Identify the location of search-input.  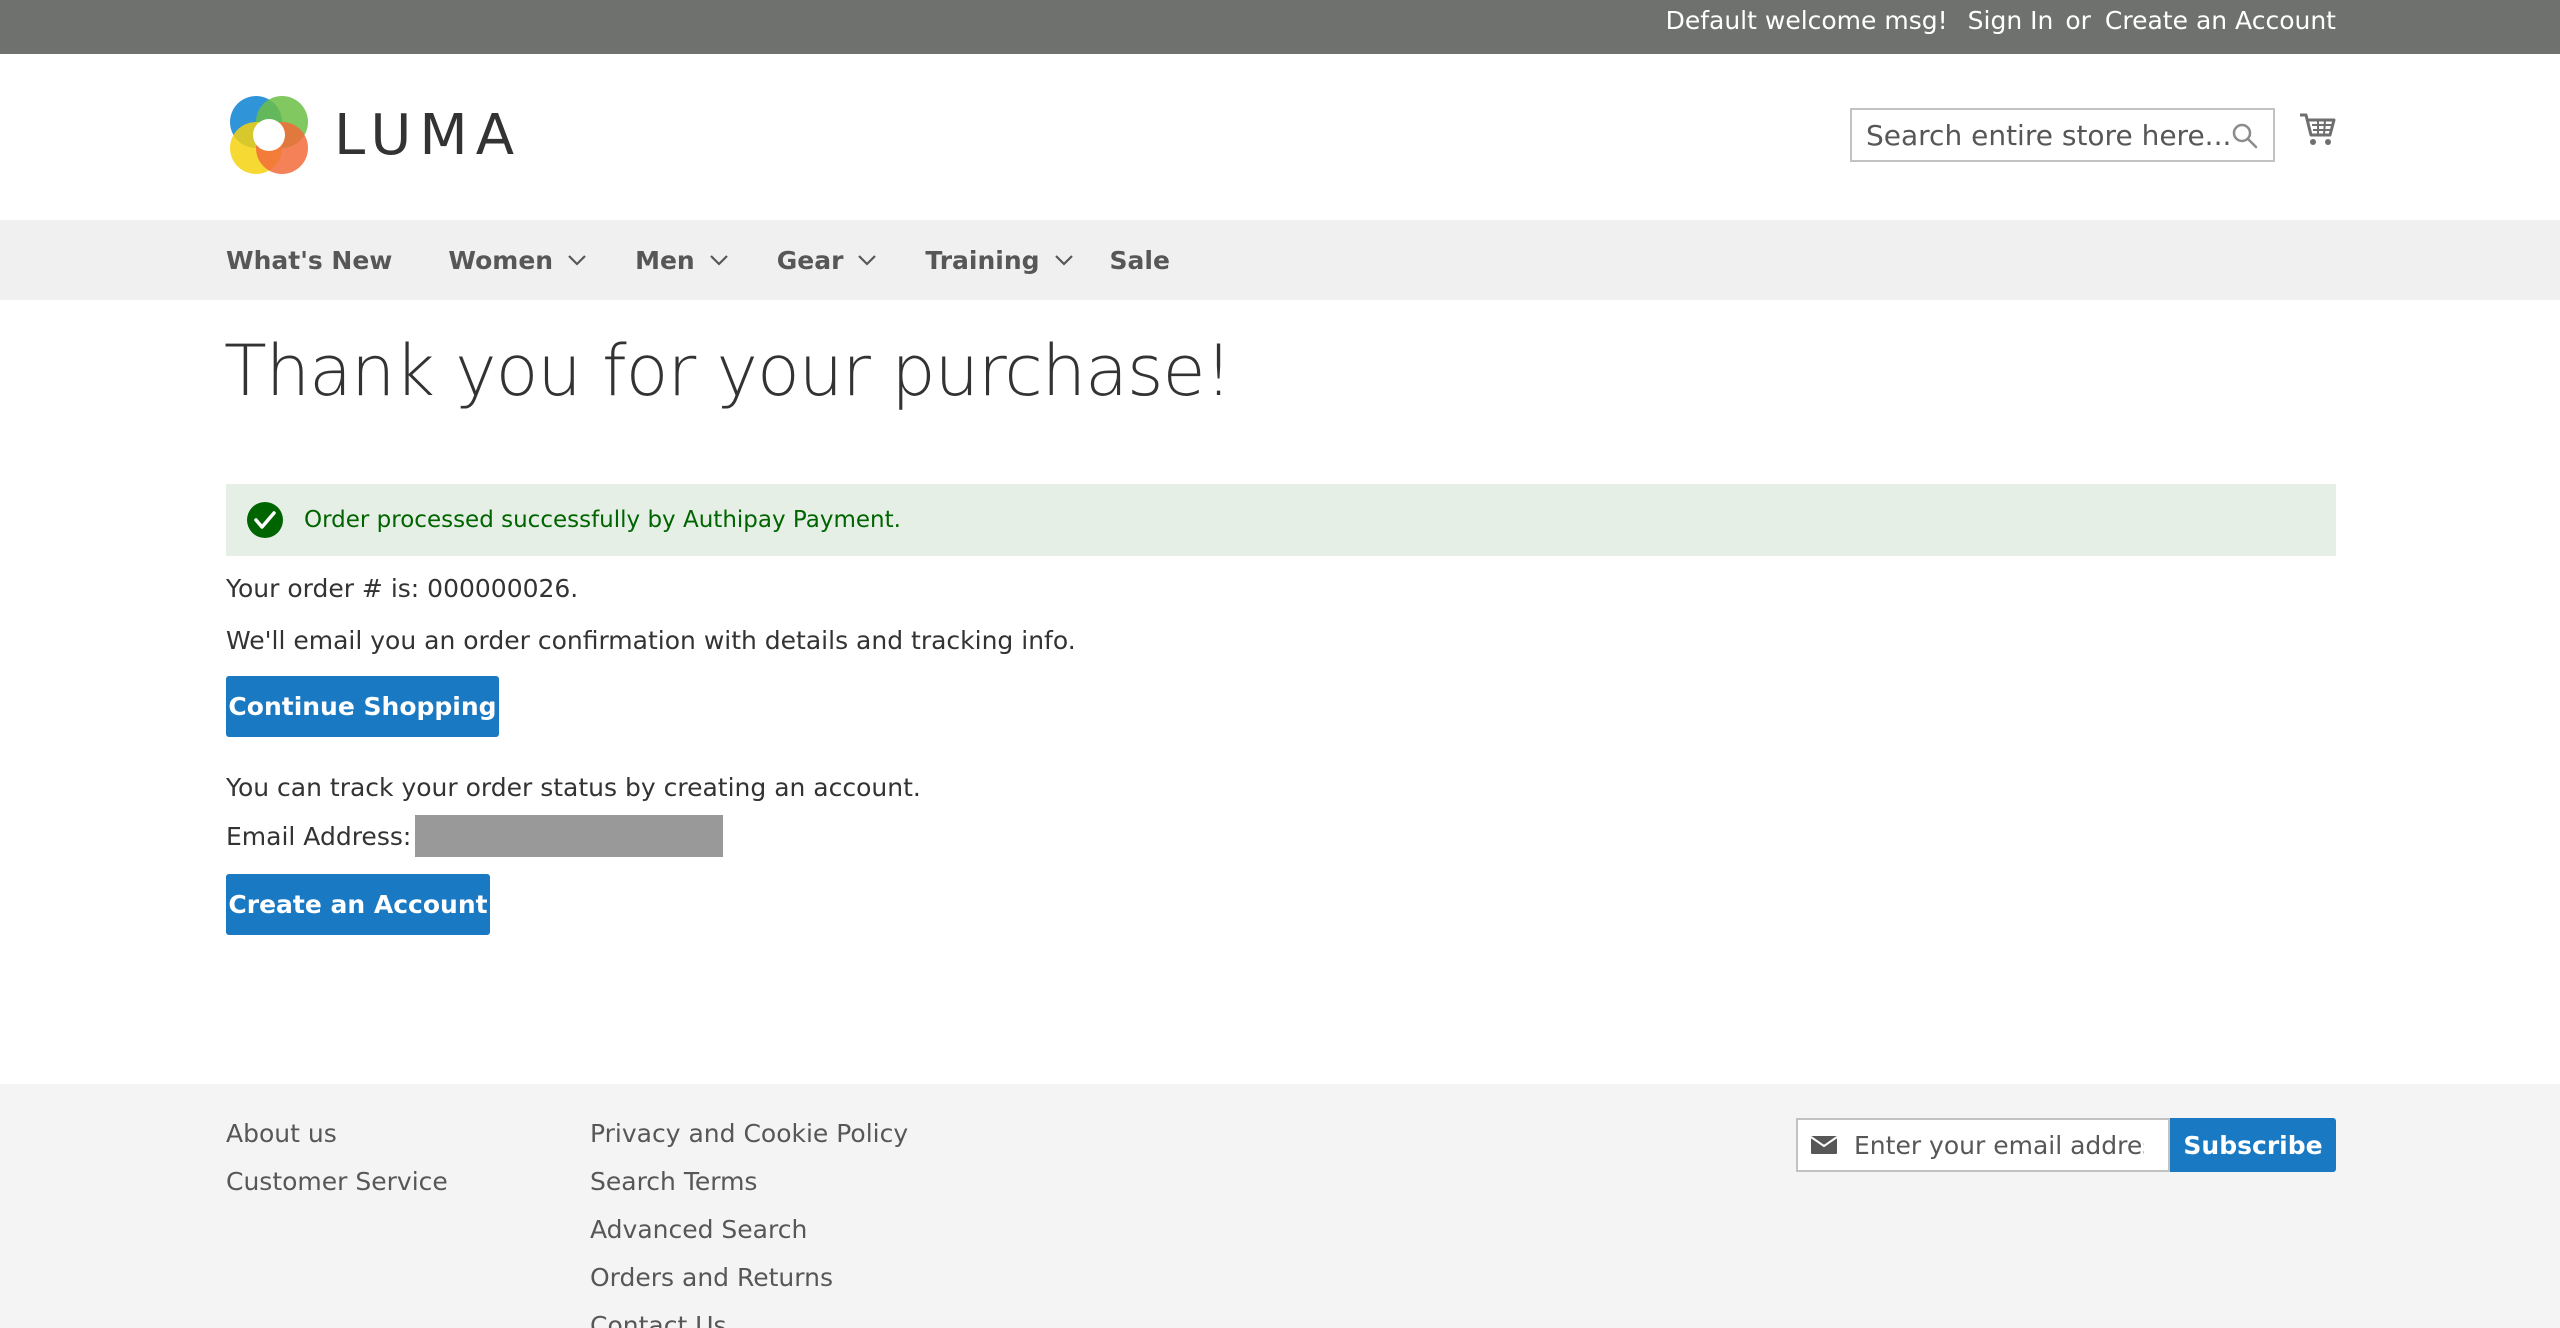
(2062, 135).